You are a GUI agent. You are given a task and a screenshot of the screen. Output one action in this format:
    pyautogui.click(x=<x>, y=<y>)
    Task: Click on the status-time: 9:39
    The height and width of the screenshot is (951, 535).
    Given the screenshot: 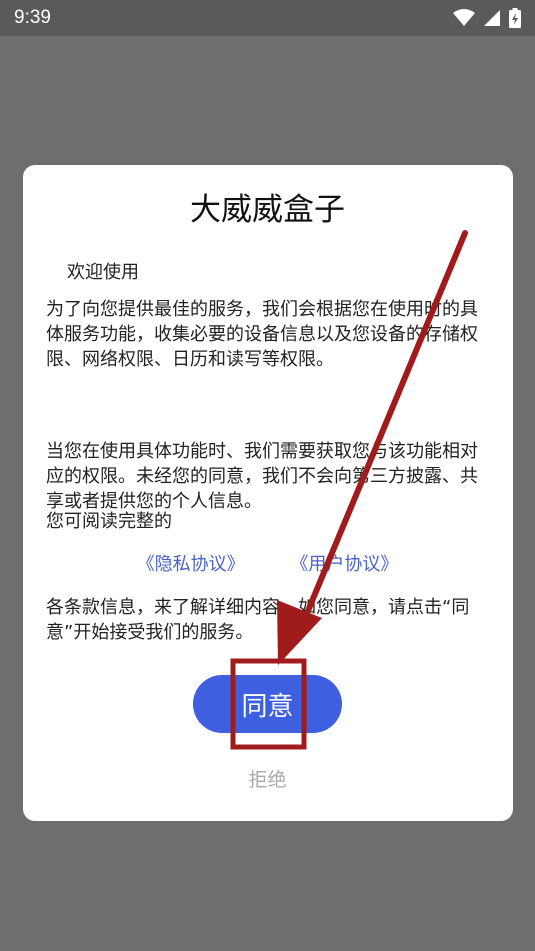 What is the action you would take?
    pyautogui.click(x=32, y=17)
    